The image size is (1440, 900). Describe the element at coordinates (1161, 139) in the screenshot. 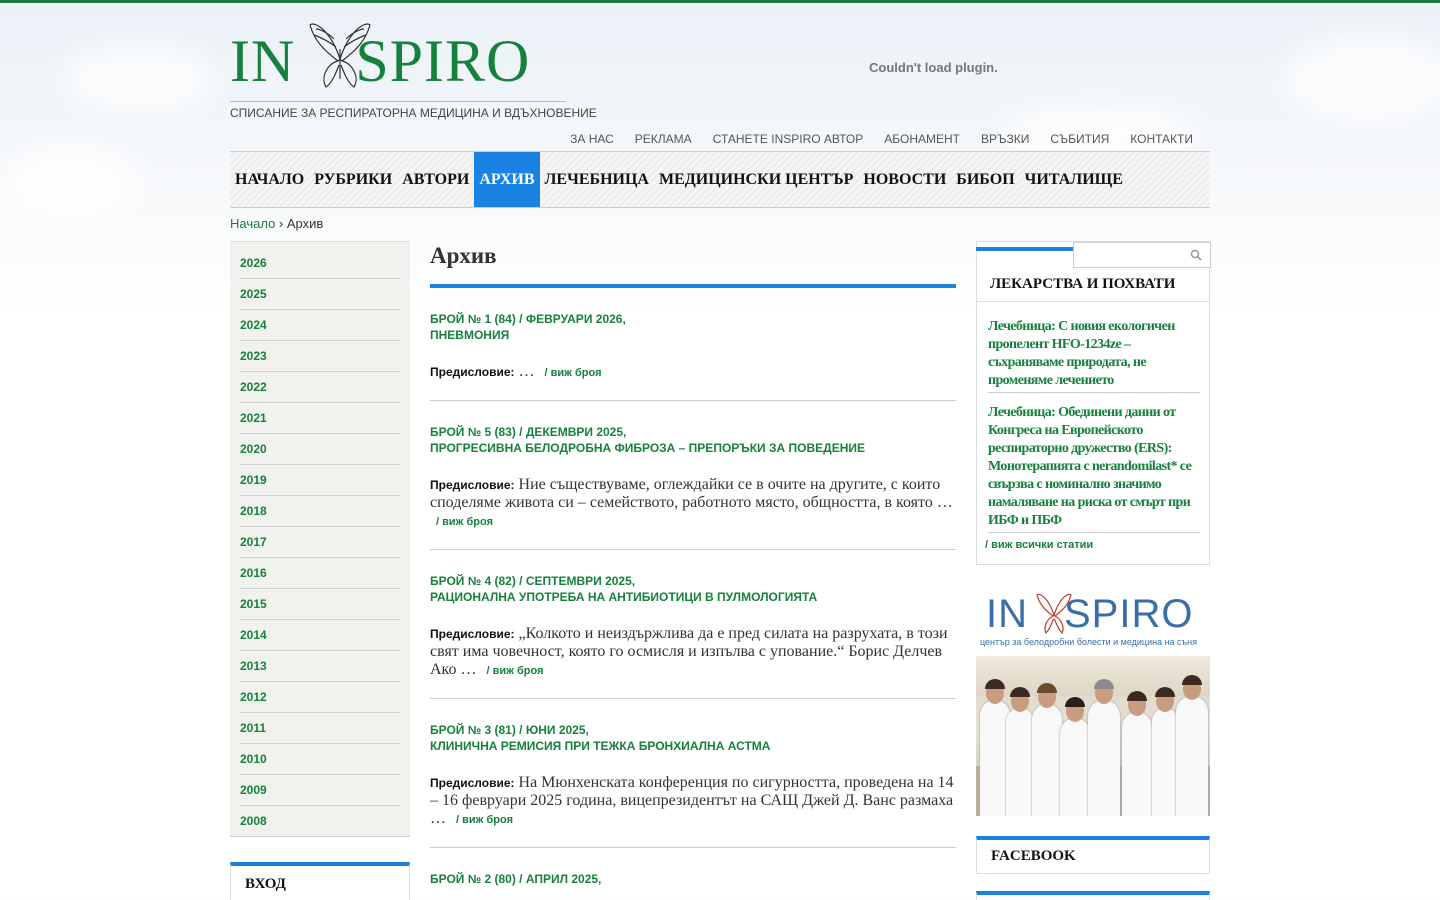

I see `top-nav-item-contacts: КОНТАКТИ` at that location.